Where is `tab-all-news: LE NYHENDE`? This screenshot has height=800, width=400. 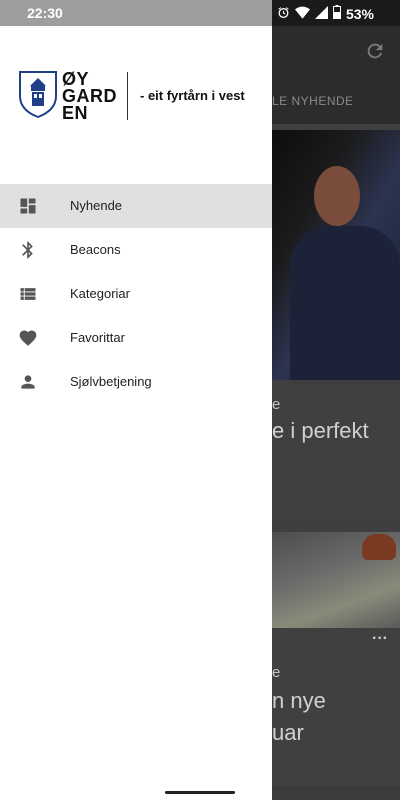 tab-all-news: LE NYHENDE is located at coordinates (312, 101).